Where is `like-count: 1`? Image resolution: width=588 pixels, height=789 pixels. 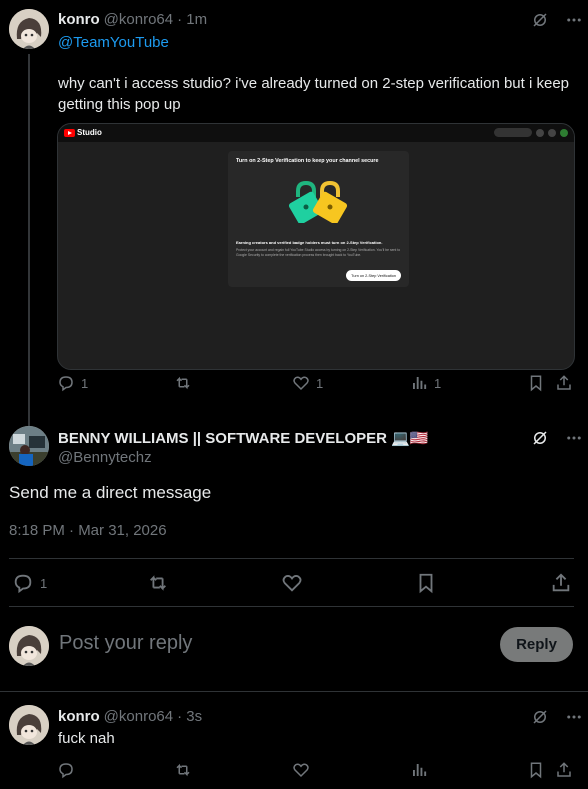 like-count: 1 is located at coordinates (320, 383).